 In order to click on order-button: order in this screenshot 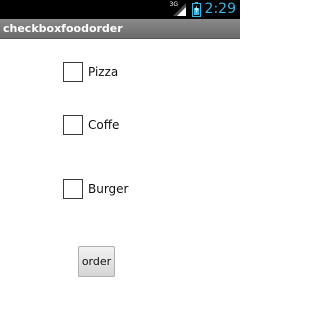, I will do `click(96, 261)`.